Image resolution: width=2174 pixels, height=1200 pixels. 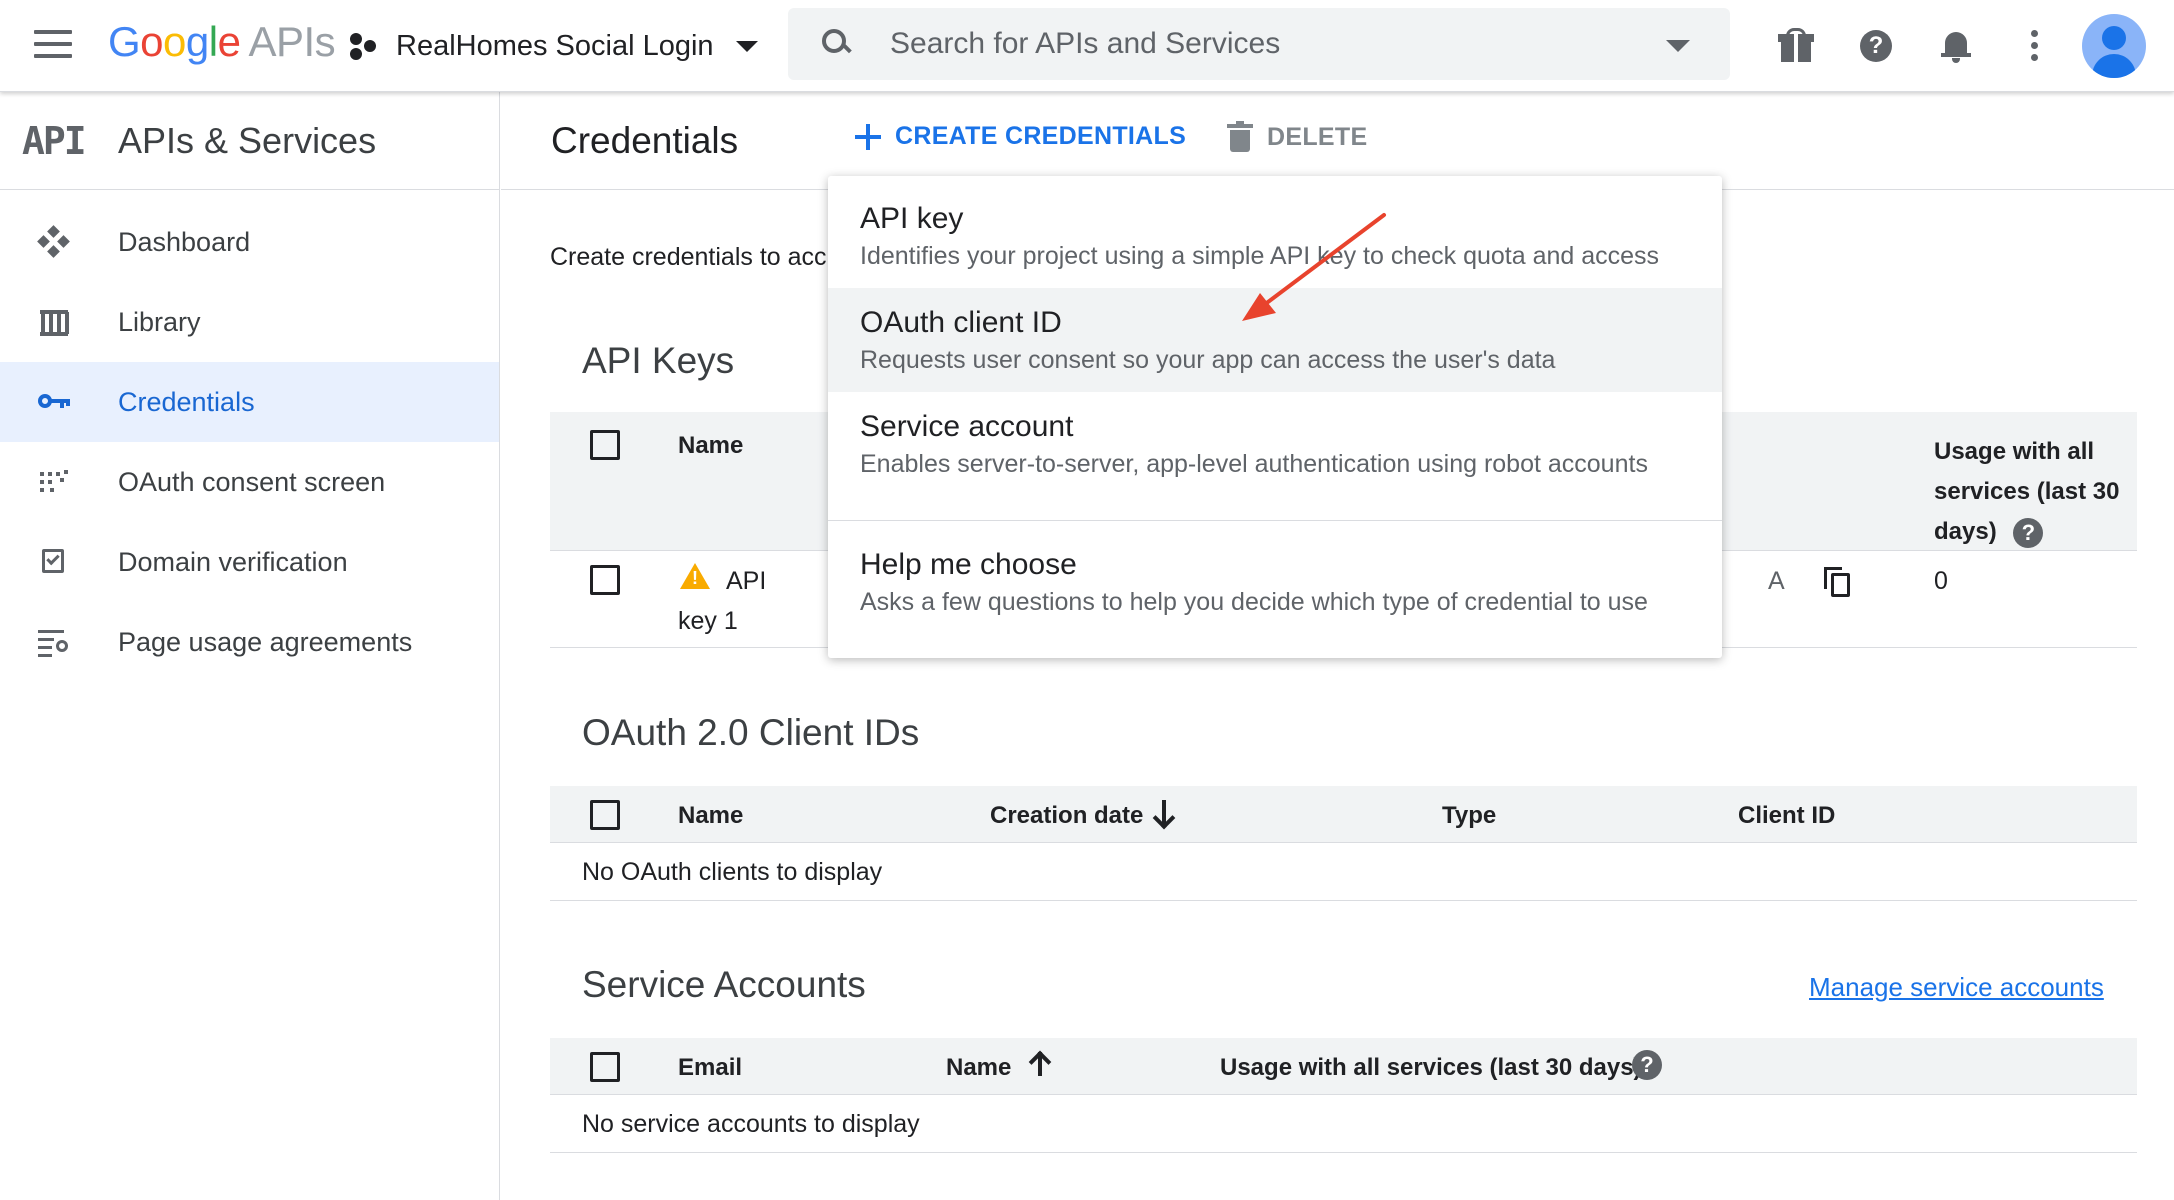 What do you see at coordinates (645, 140) in the screenshot?
I see `page-title: Credentials` at bounding box center [645, 140].